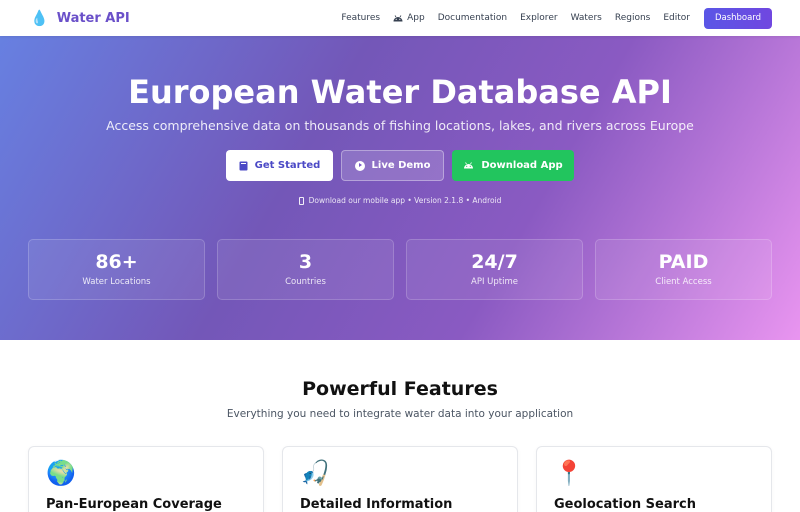 The width and height of the screenshot is (800, 512). What do you see at coordinates (676, 18) in the screenshot?
I see `nav-link-editor: Editor` at bounding box center [676, 18].